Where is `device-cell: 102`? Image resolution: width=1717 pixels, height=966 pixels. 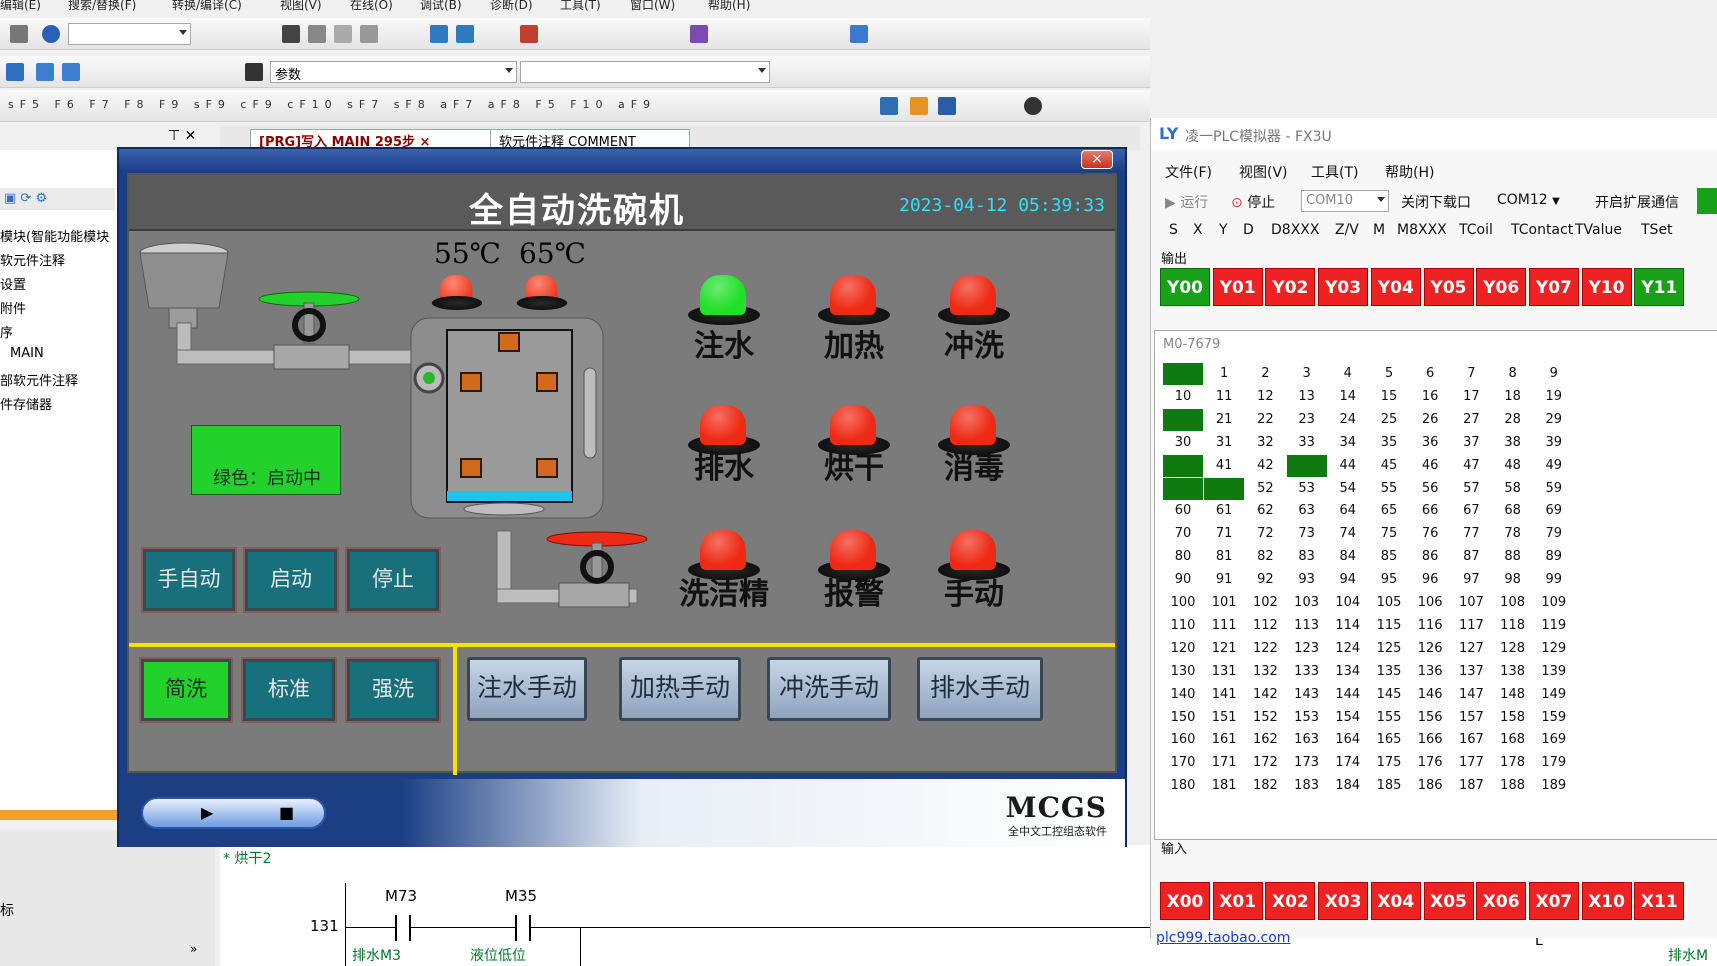
device-cell: 102 is located at coordinates (1265, 603).